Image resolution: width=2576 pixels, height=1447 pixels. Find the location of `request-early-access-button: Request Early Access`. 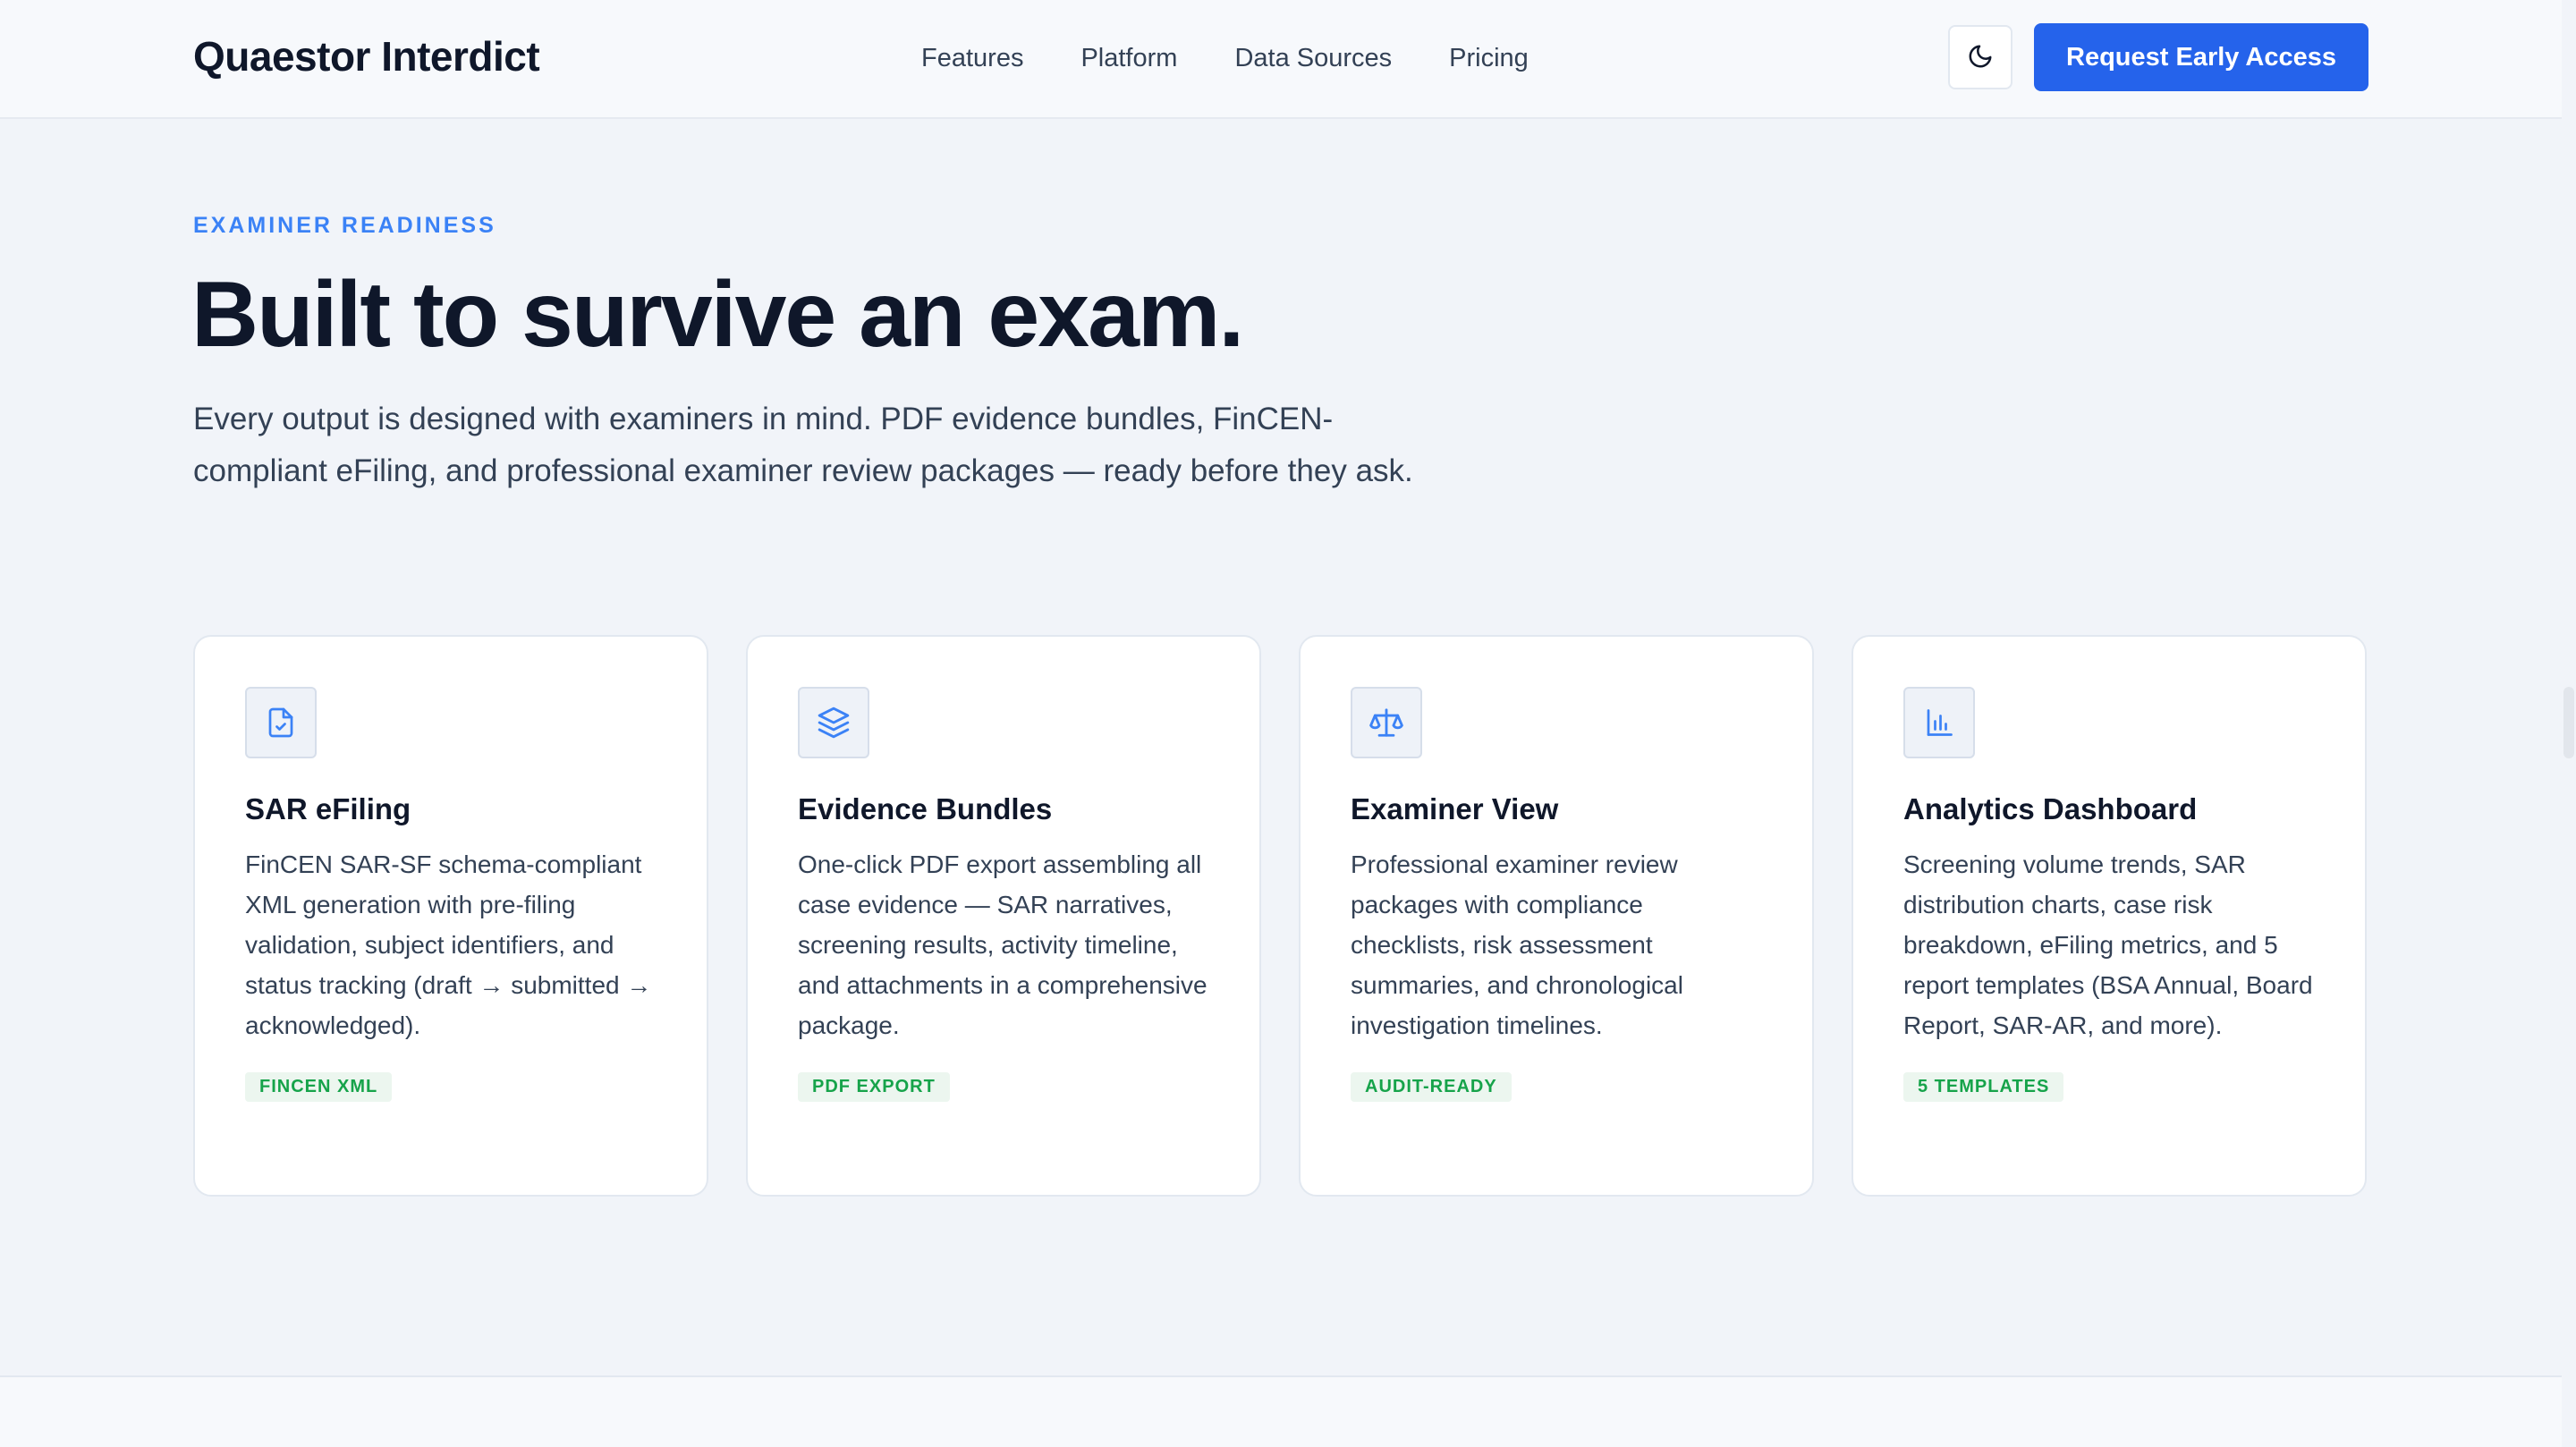

request-early-access-button: Request Early Access is located at coordinates (2201, 57).